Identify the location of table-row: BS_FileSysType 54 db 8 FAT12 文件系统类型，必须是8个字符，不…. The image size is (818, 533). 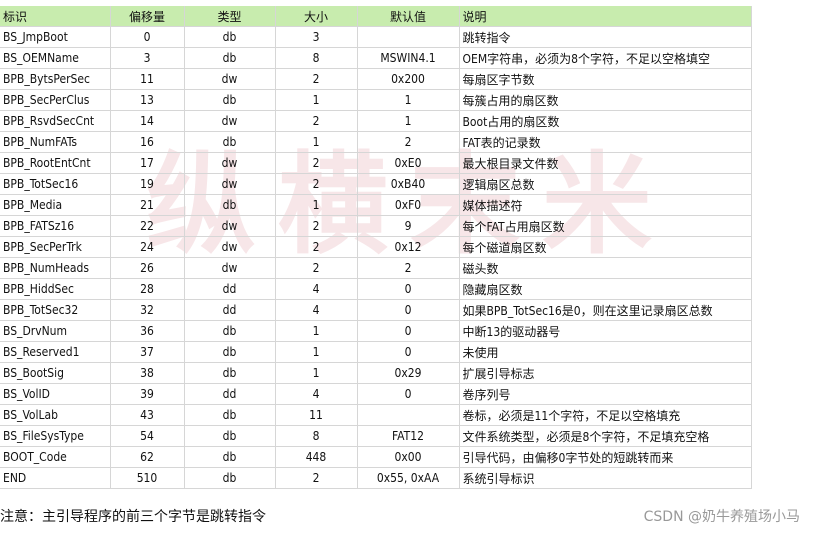
(376, 436).